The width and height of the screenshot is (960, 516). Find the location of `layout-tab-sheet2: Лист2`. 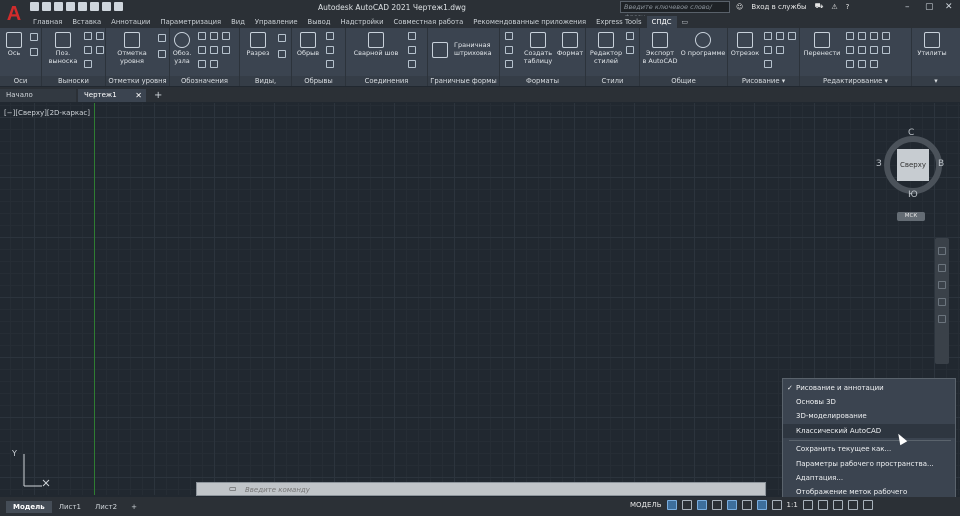

layout-tab-sheet2: Лист2 is located at coordinates (106, 507).